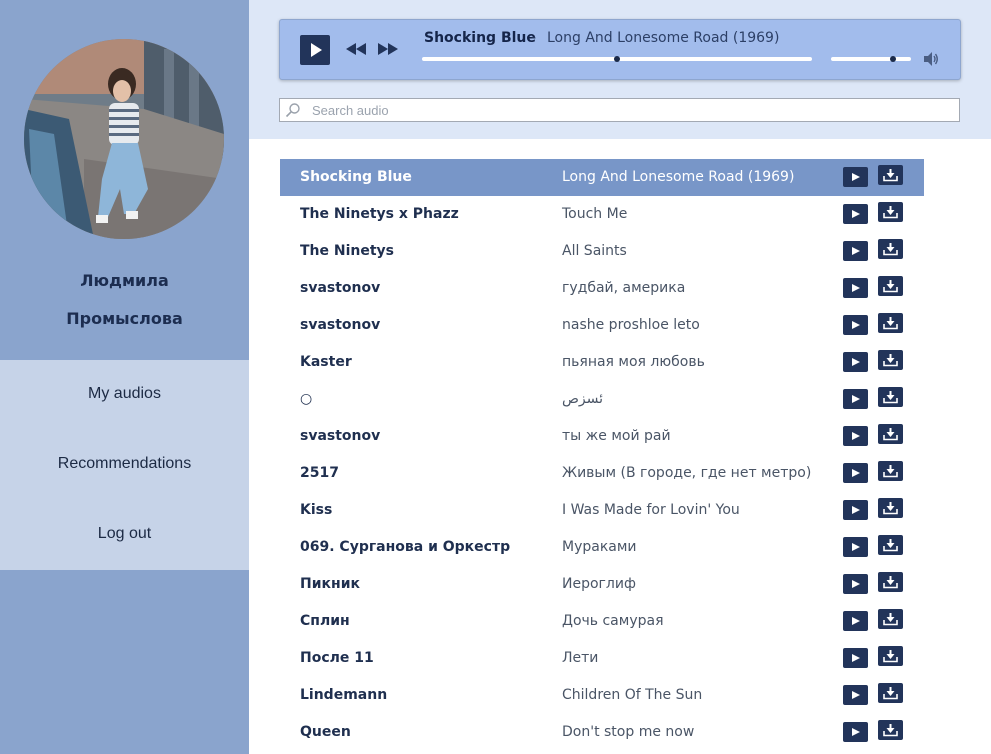 This screenshot has width=991, height=754. I want to click on volume-slider, so click(871, 59).